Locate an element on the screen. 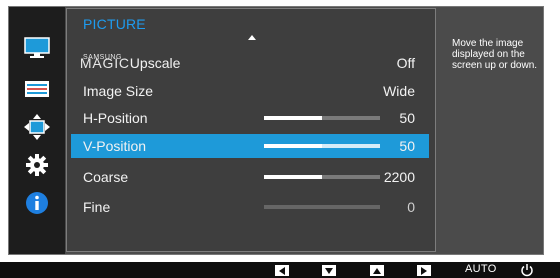  coarse-value: 2200 is located at coordinates (399, 177).